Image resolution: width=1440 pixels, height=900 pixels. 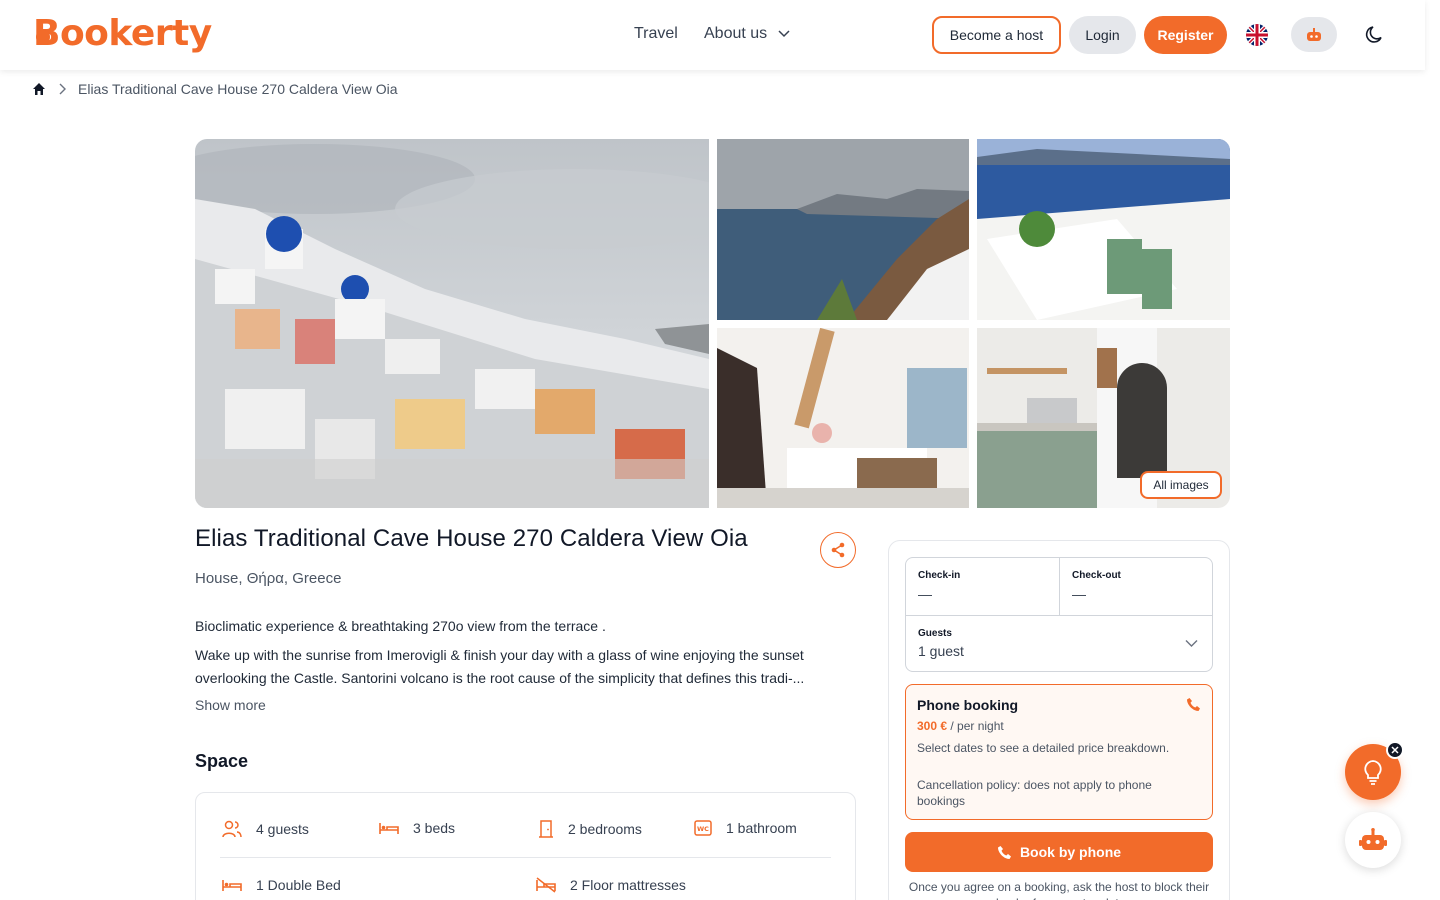 I want to click on home-icon, so click(x=39, y=89).